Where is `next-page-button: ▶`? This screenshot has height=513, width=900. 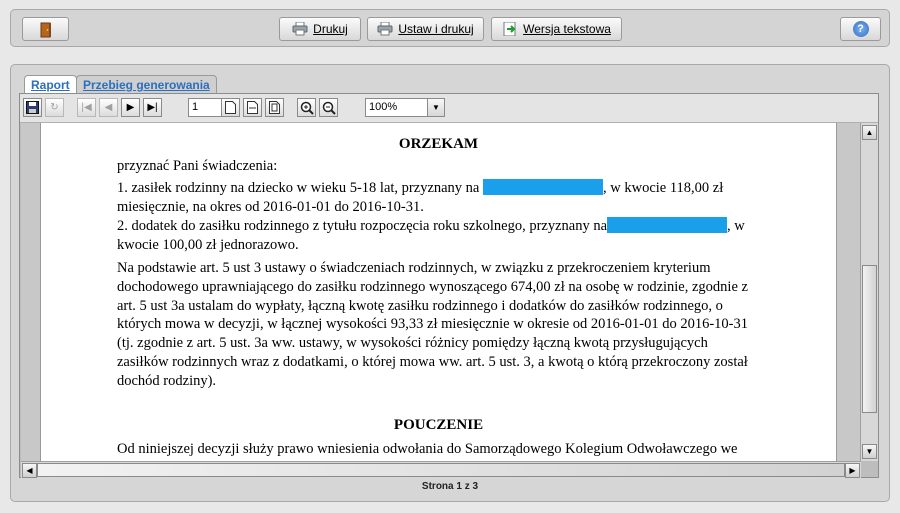 next-page-button: ▶ is located at coordinates (130, 107).